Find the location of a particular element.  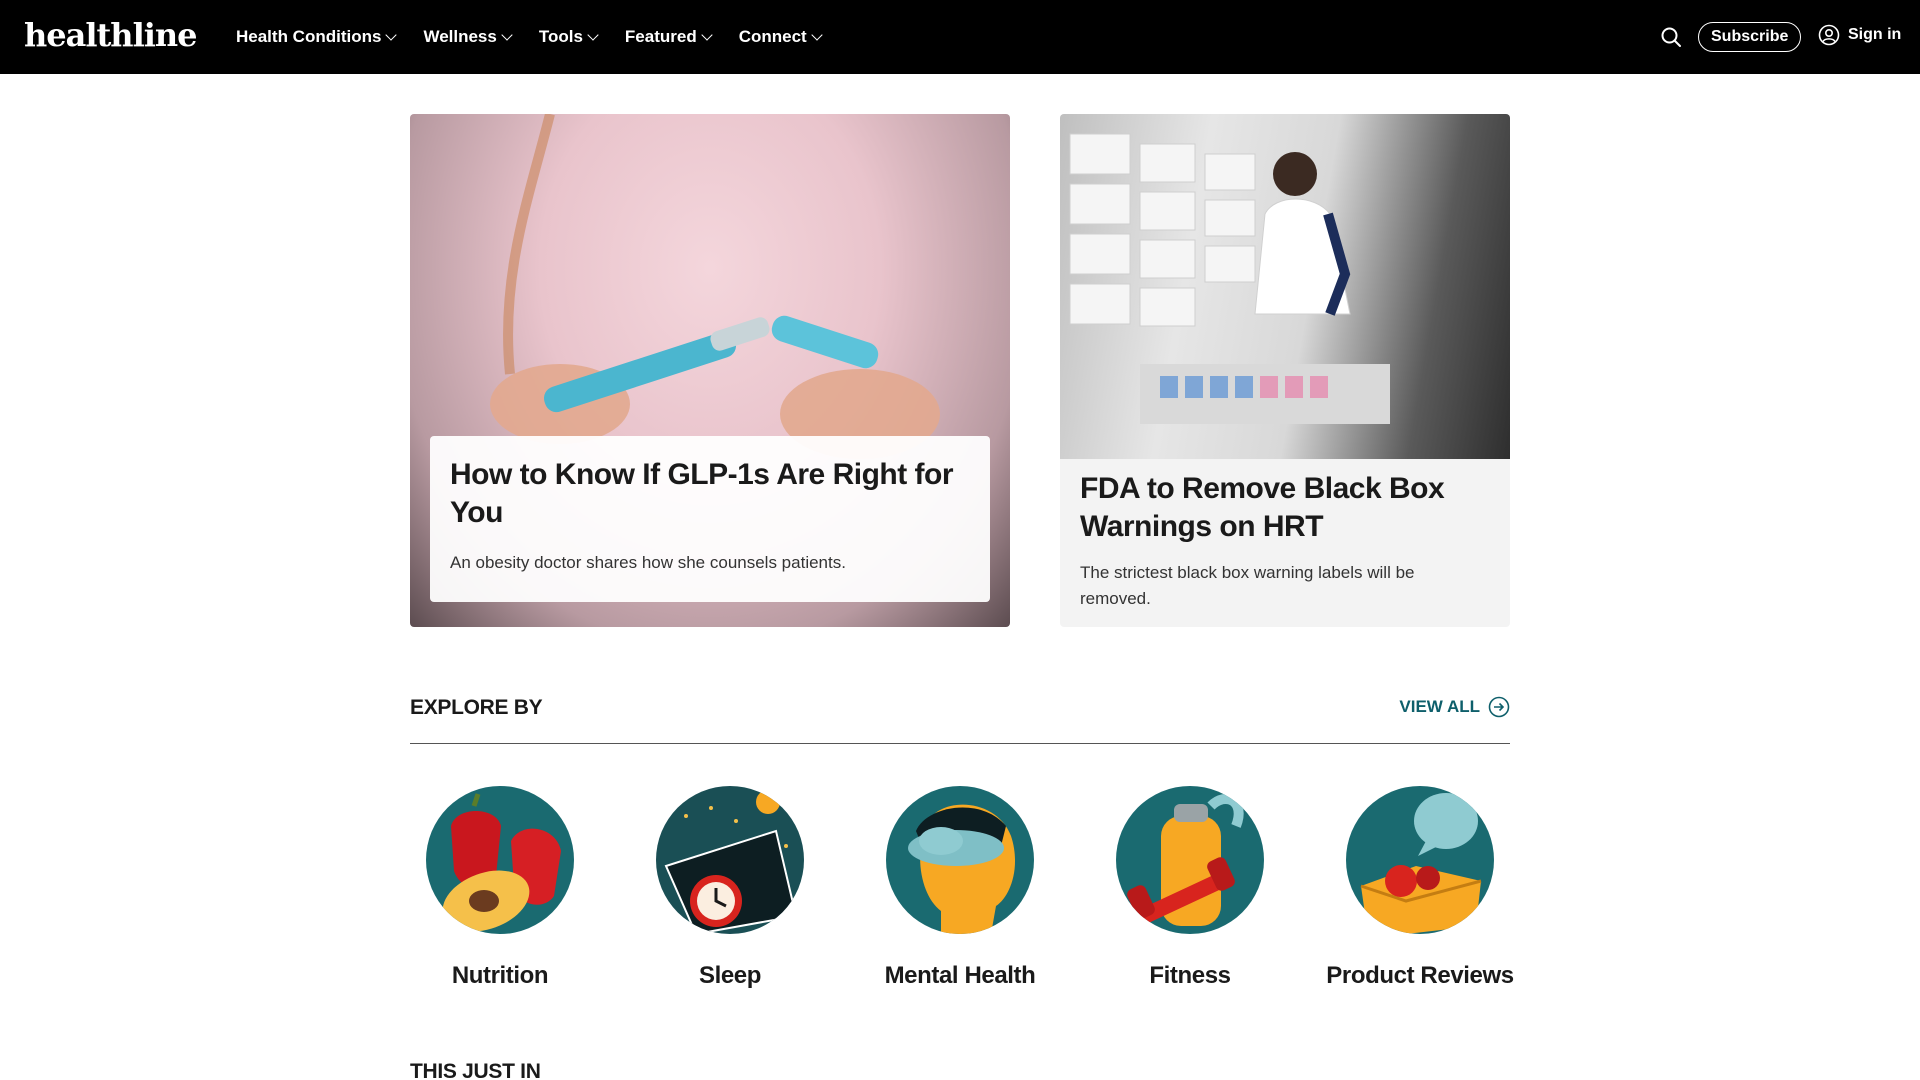

feature-title: FDA to Remove Black Box Warnings on HRT is located at coordinates (1285, 508).